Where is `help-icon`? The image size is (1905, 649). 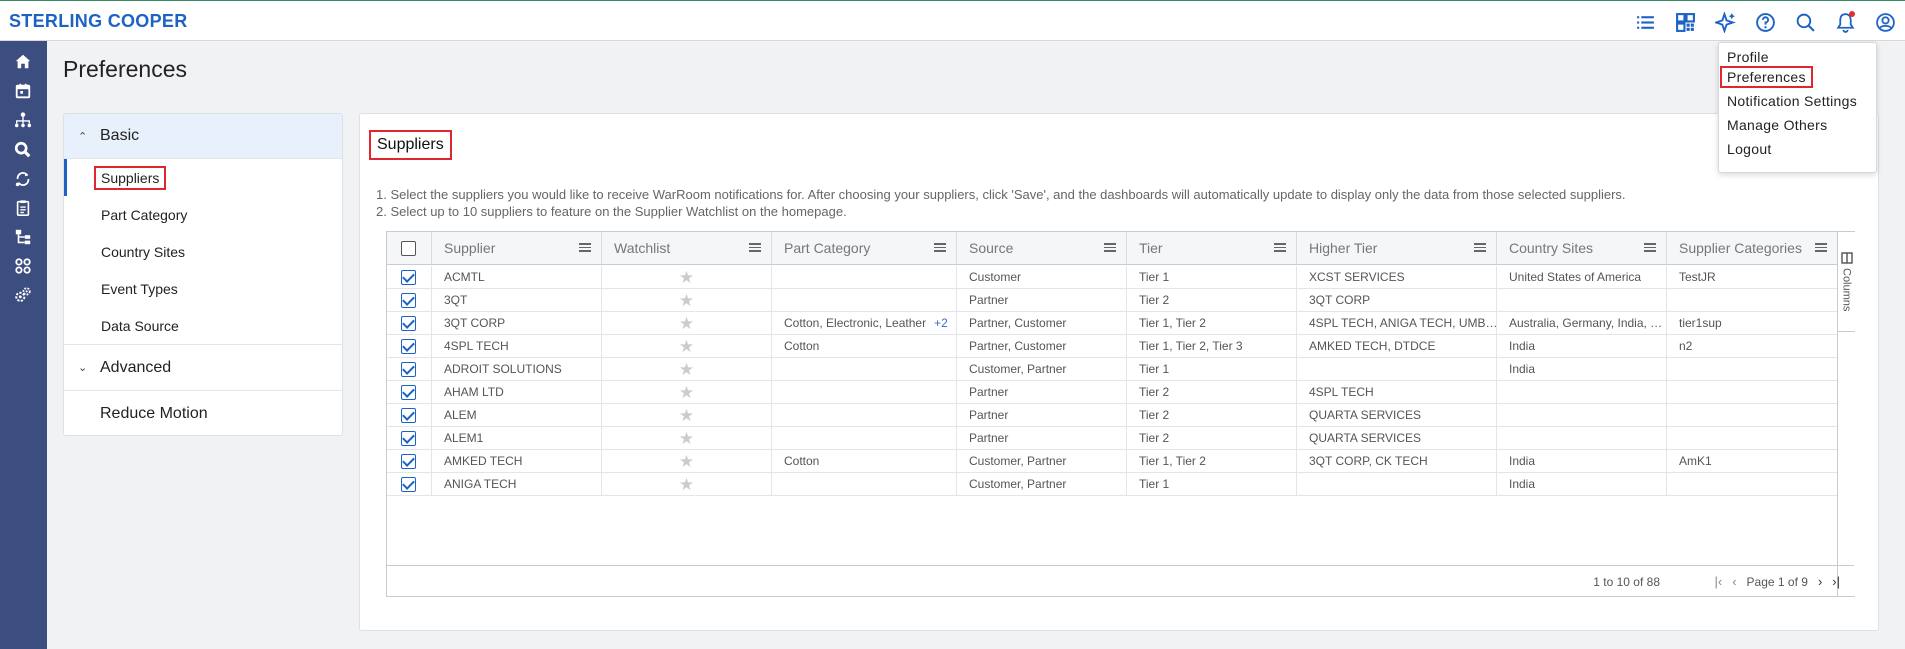
help-icon is located at coordinates (1765, 22).